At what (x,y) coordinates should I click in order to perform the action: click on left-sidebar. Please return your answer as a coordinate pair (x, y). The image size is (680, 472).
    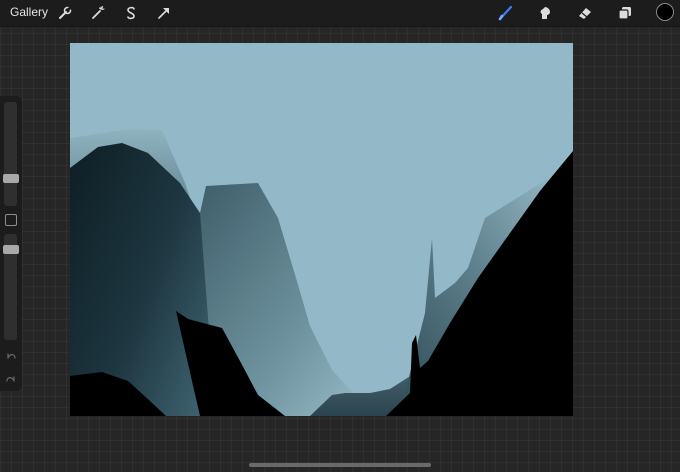
    Looking at the image, I should click on (11, 243).